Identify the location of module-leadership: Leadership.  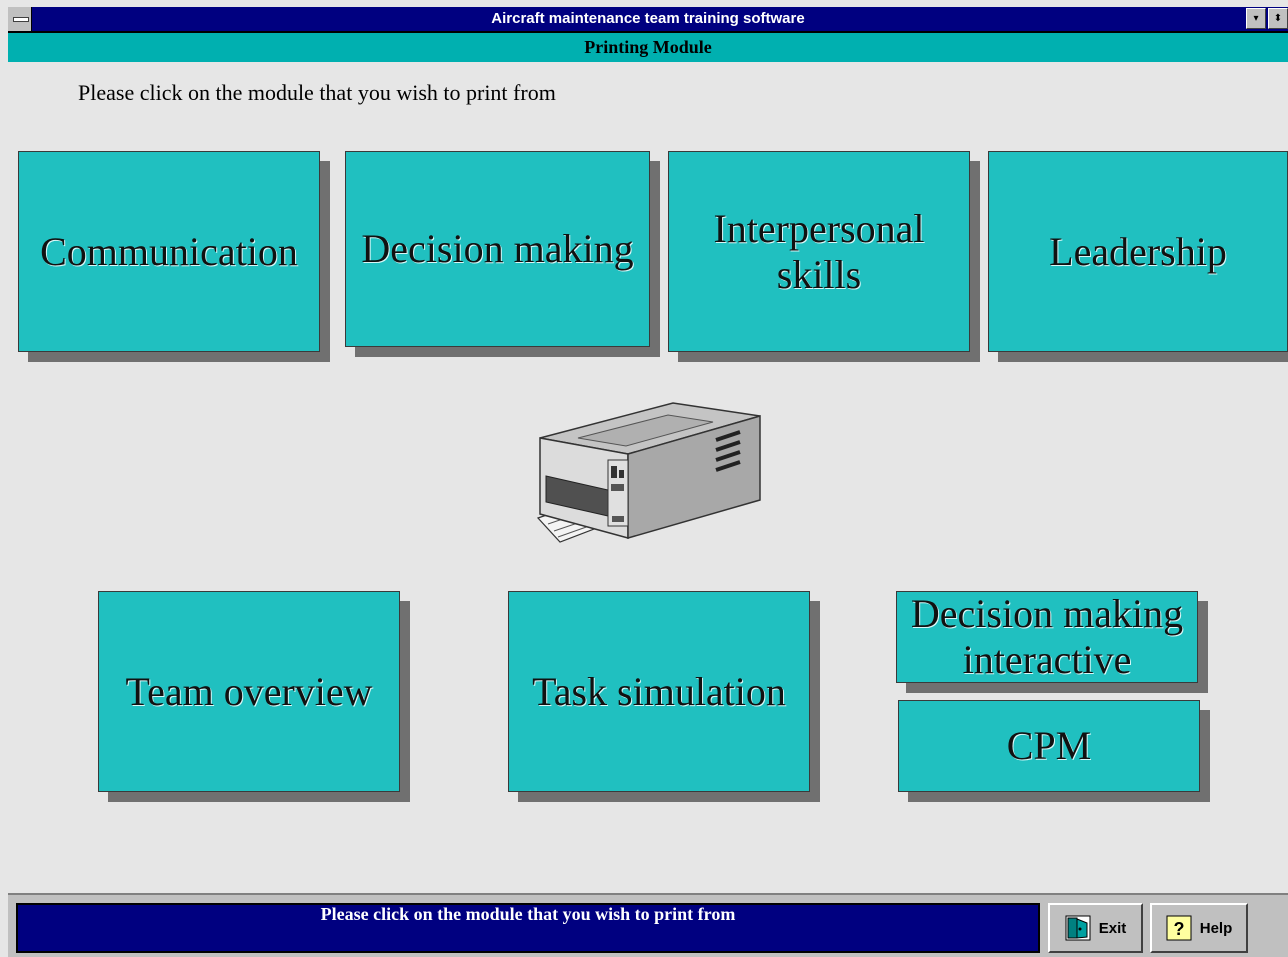
(1138, 251).